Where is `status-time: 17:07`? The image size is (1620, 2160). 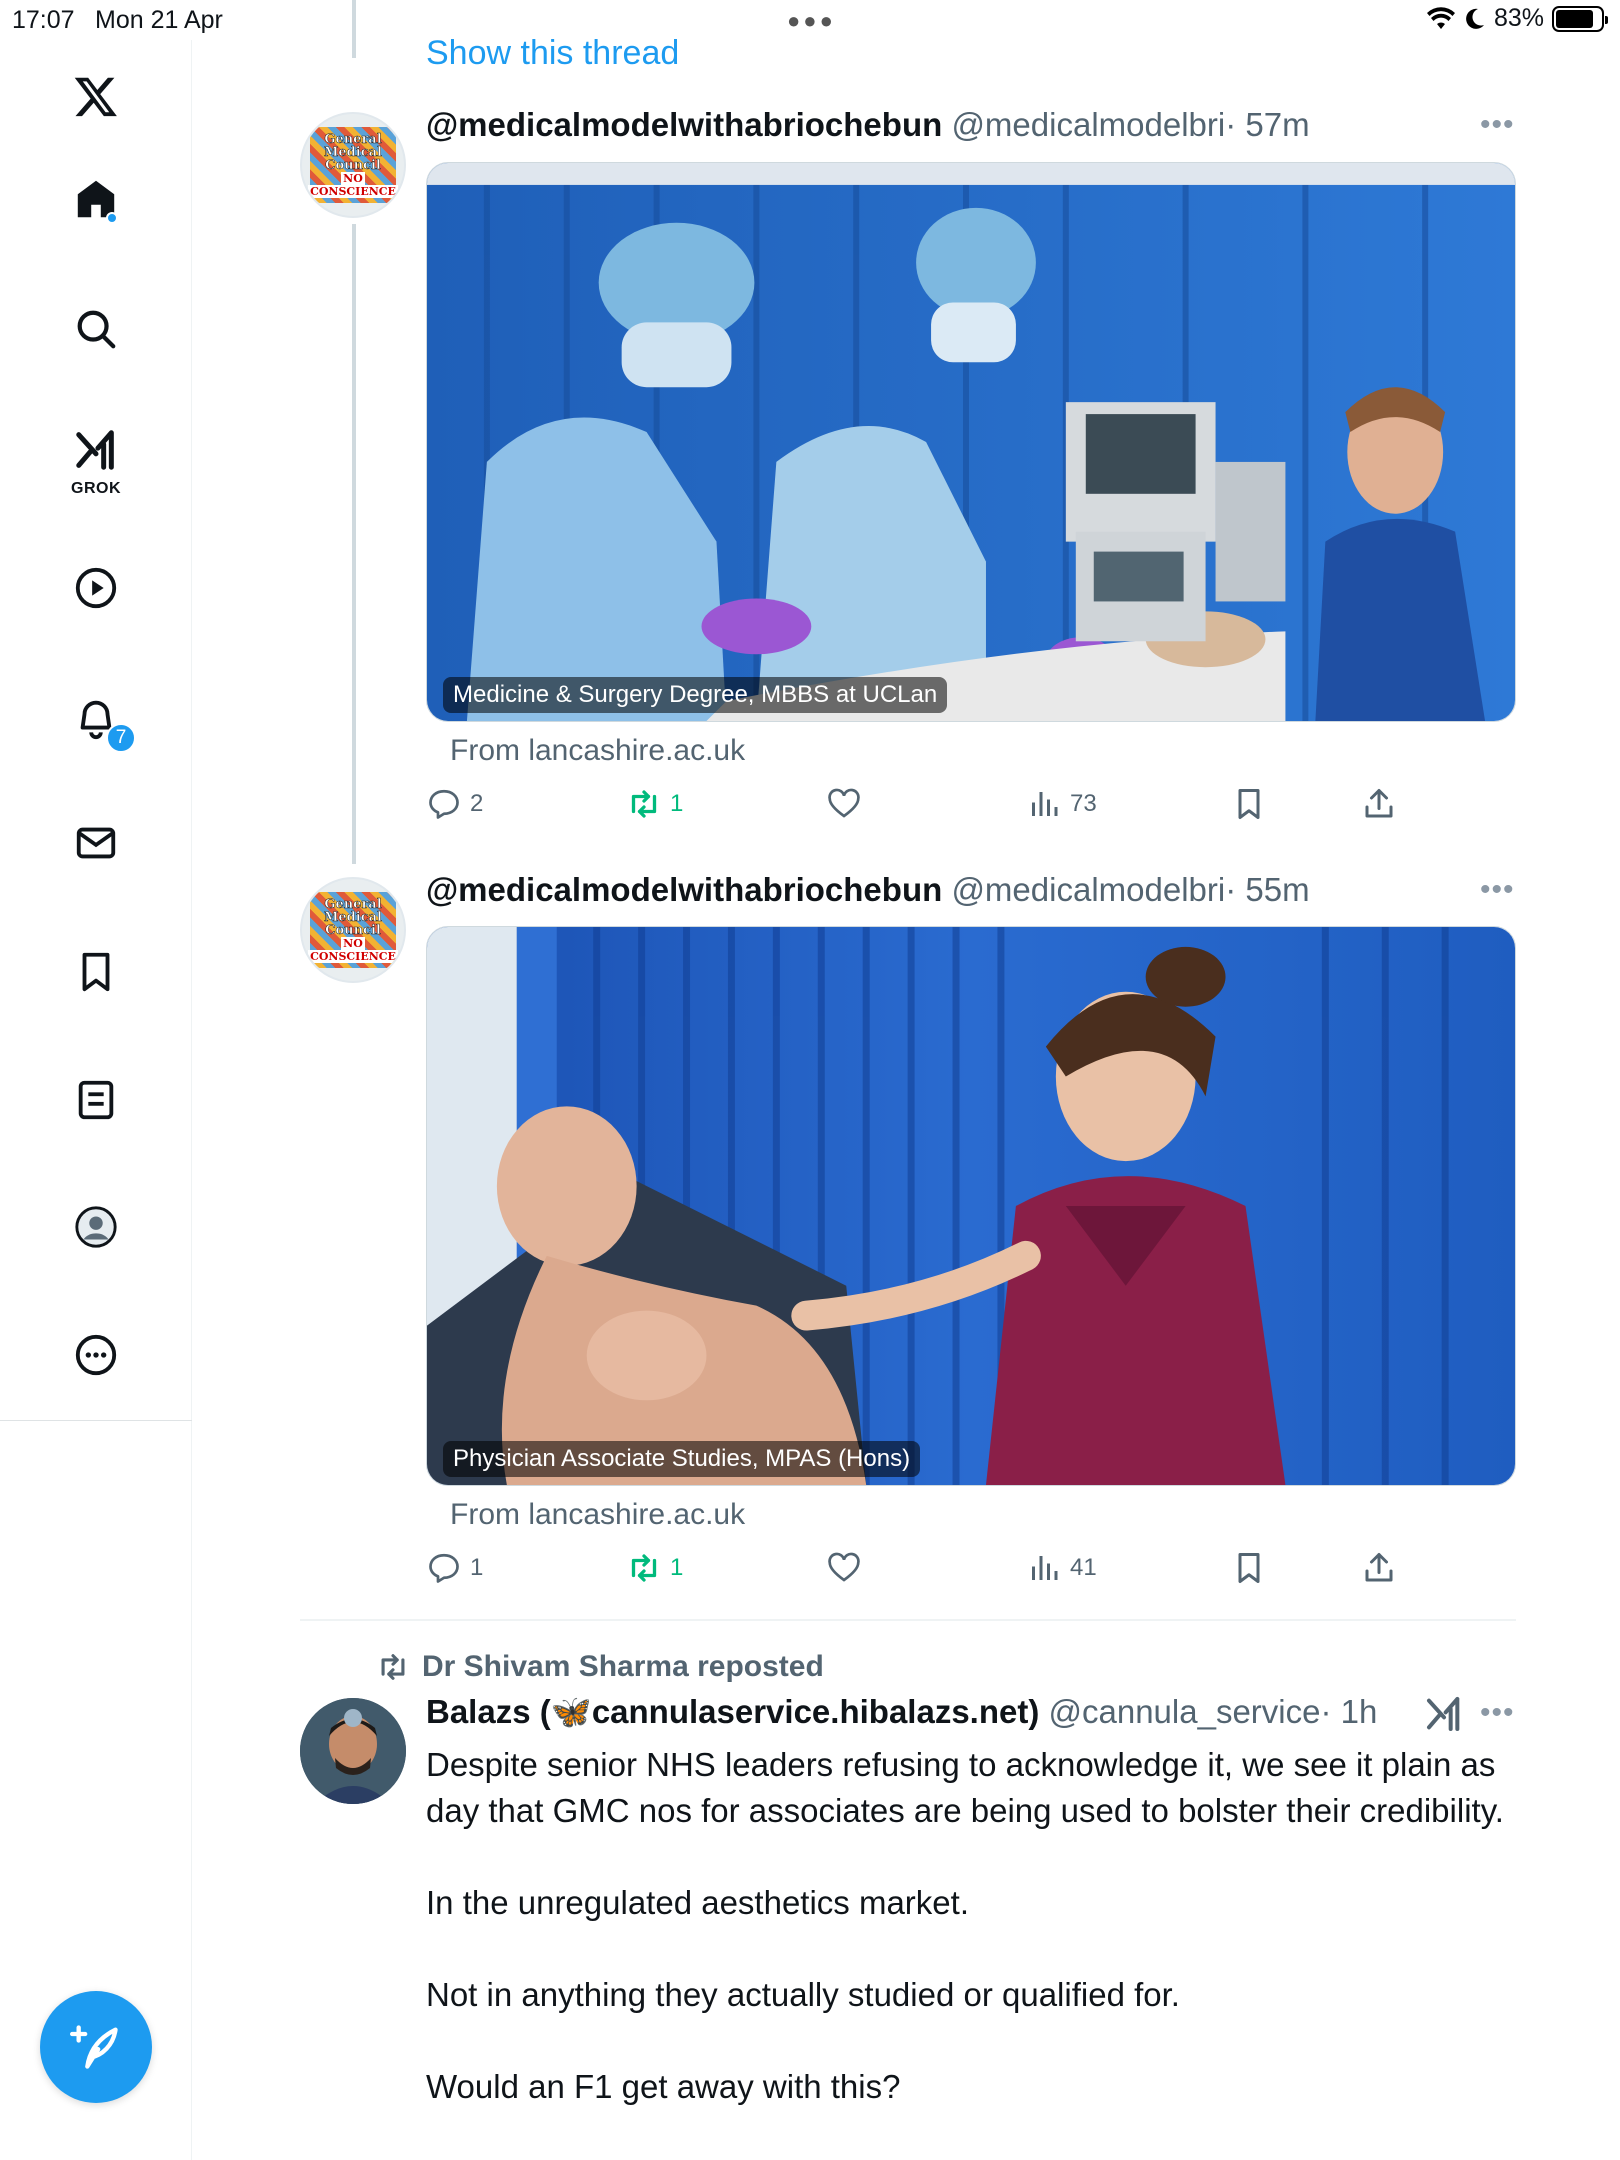
status-time: 17:07 is located at coordinates (43, 20).